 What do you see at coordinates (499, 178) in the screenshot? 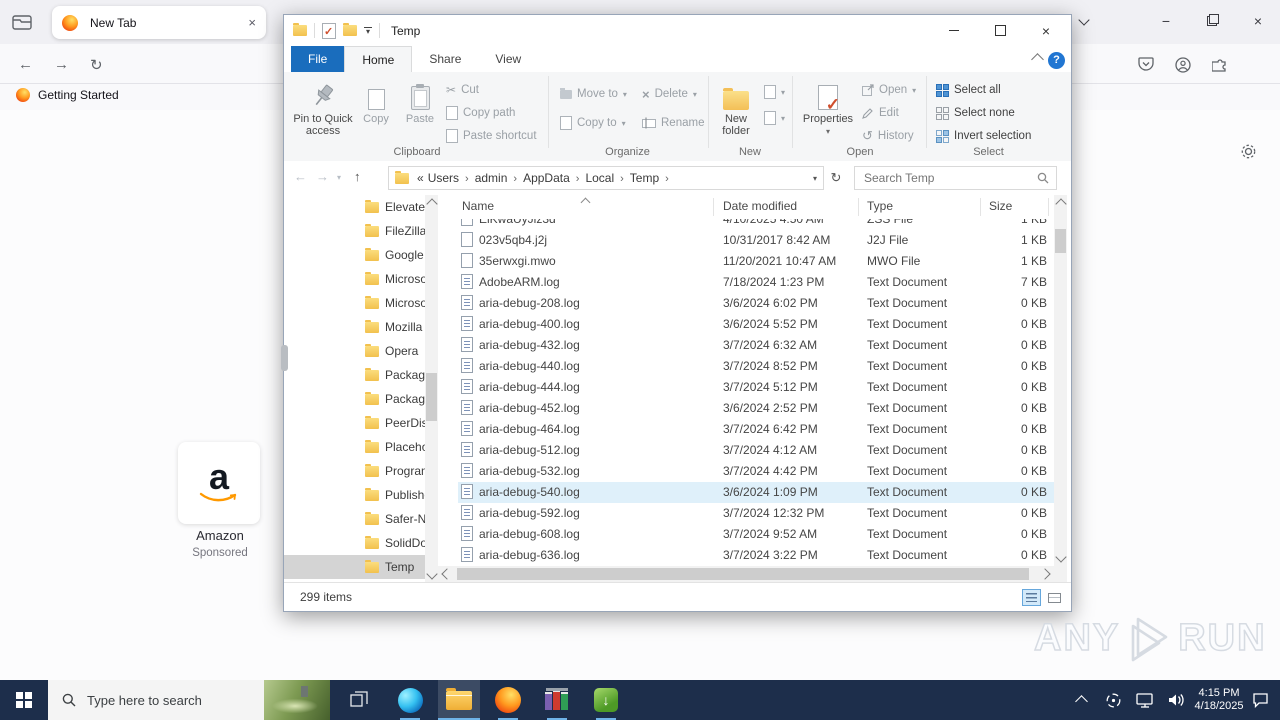
I see `breadcrumb-item: admin ›` at bounding box center [499, 178].